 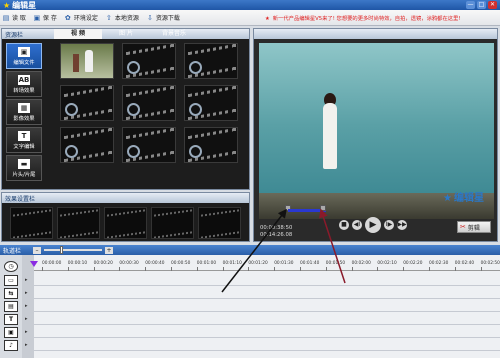 What do you see at coordinates (11, 345) in the screenshot?
I see `music-track-icon: ♪` at bounding box center [11, 345].